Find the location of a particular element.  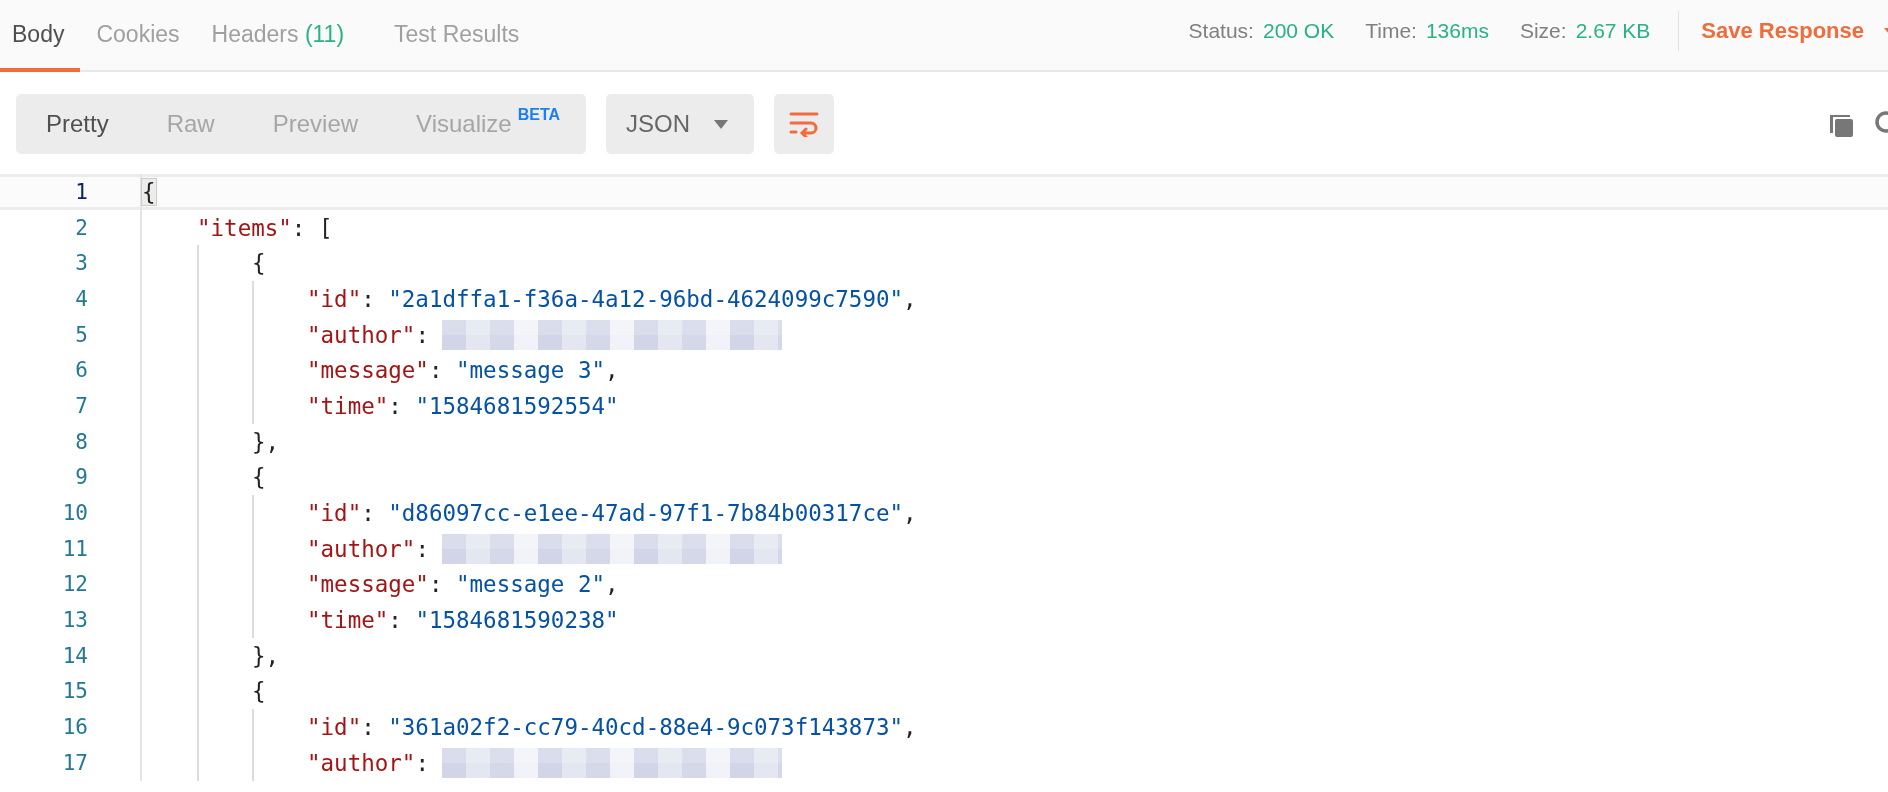

wrap-lines-button is located at coordinates (804, 124).